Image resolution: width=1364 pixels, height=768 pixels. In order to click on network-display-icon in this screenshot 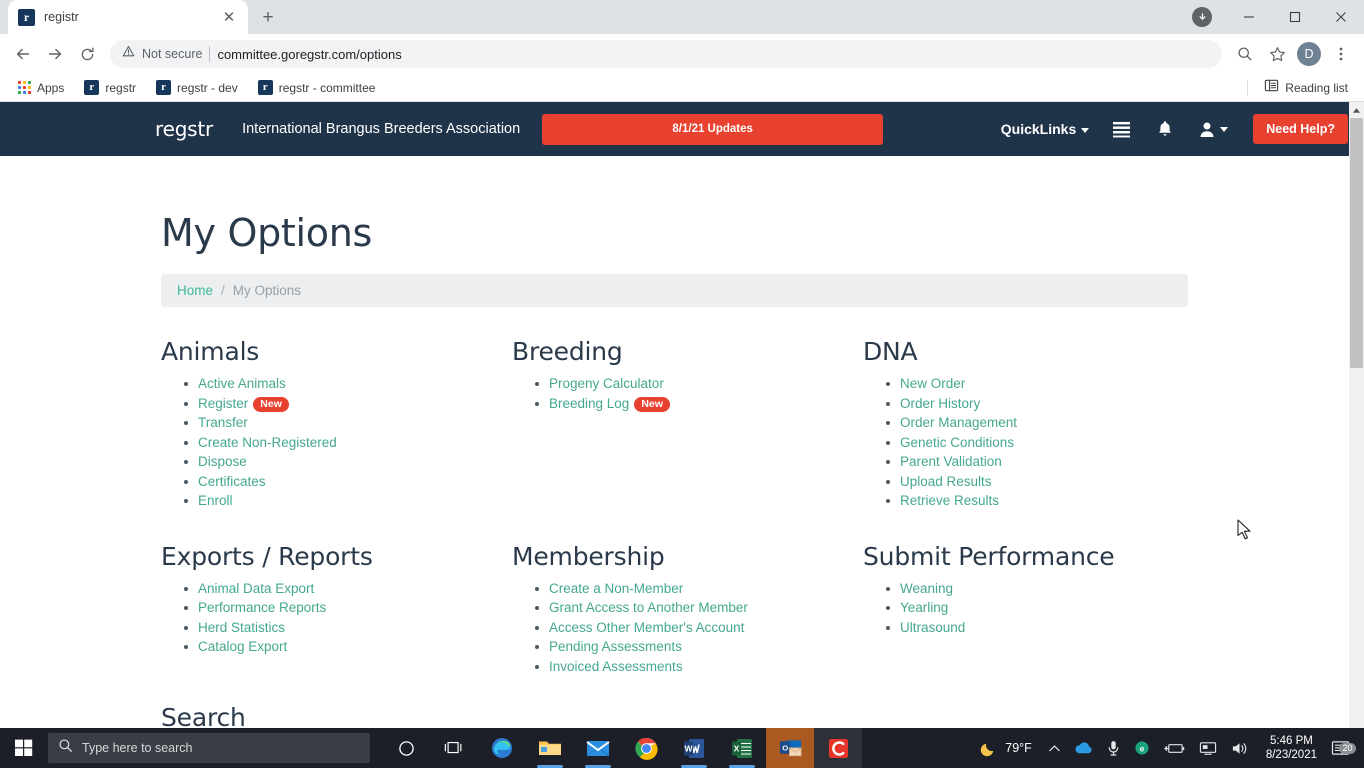, I will do `click(1208, 748)`.